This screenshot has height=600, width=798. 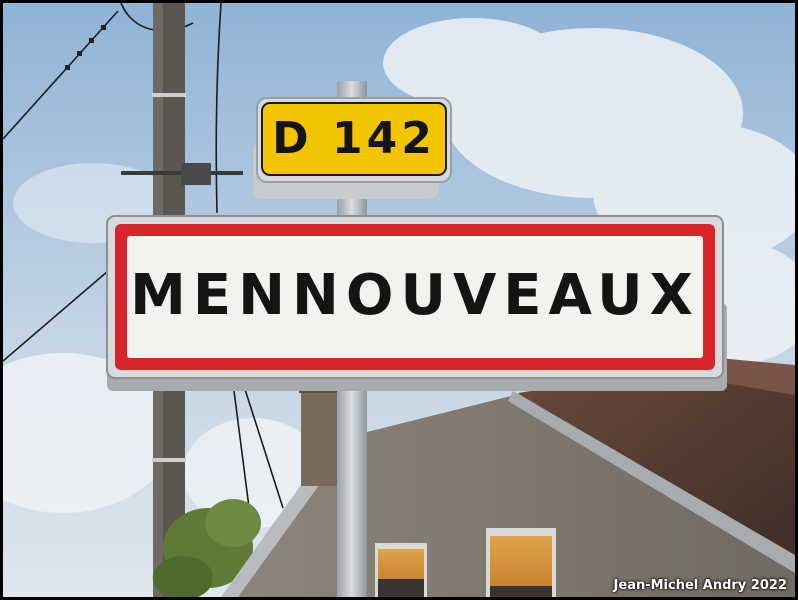 What do you see at coordinates (354, 138) in the screenshot?
I see `road-number-label: D 142` at bounding box center [354, 138].